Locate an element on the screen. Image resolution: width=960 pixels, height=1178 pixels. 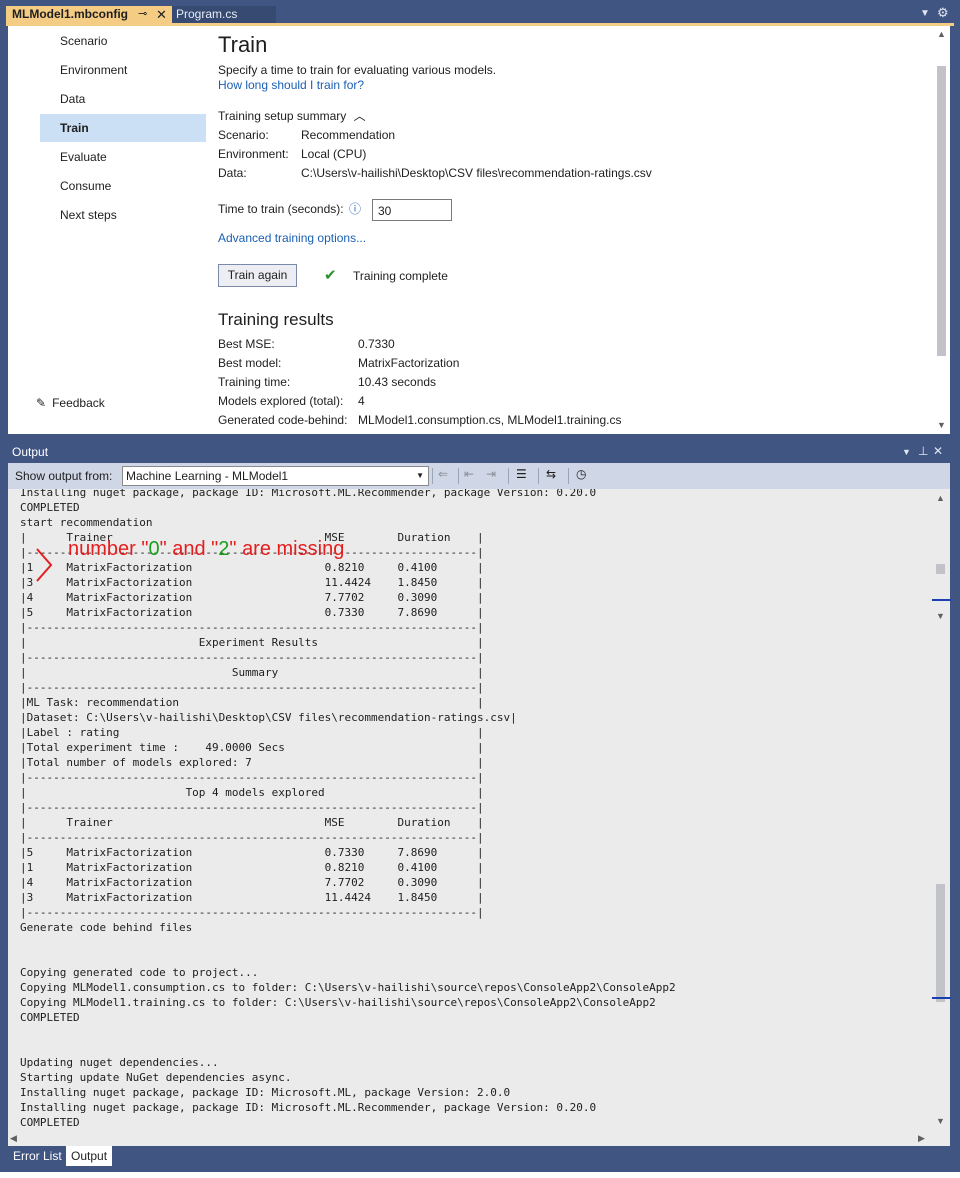
feedback-icon: ✎ is located at coordinates (41, 403).